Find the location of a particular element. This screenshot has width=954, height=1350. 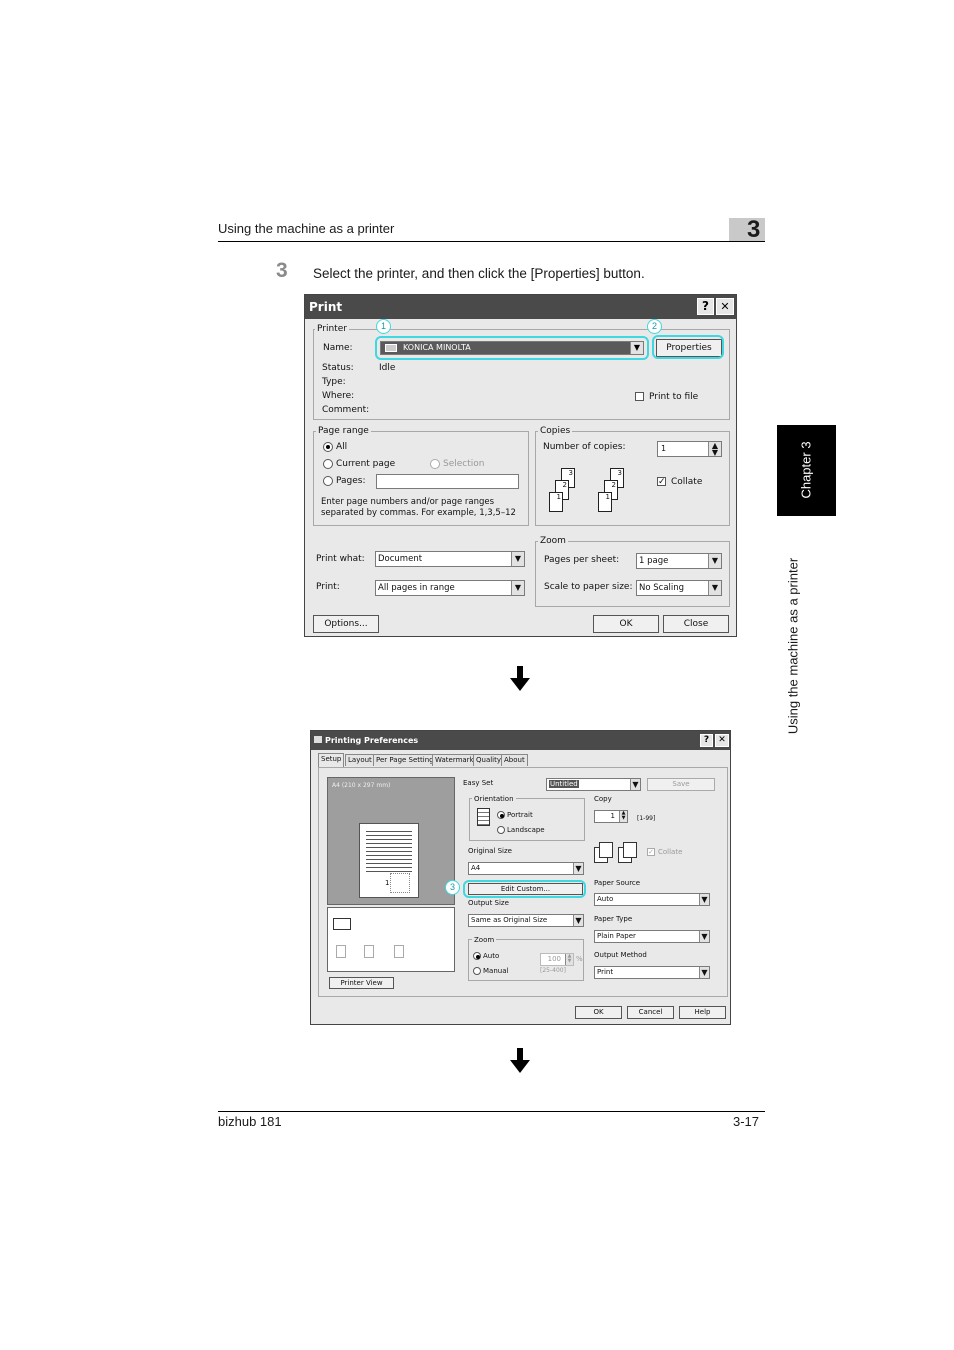

zoom-input: 100 ▲ ▼ is located at coordinates (557, 959).